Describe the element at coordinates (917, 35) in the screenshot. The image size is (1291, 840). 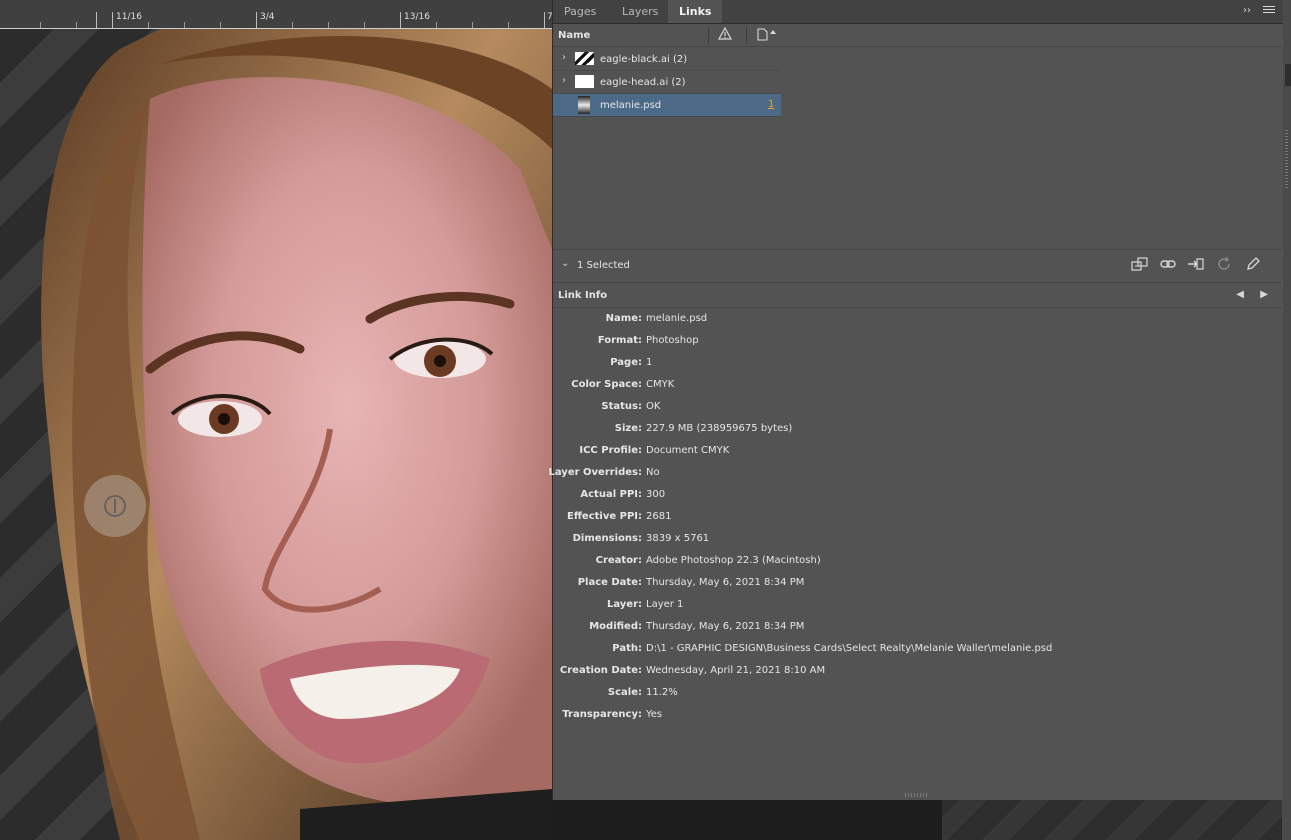
I see `links-list-header: Name` at that location.